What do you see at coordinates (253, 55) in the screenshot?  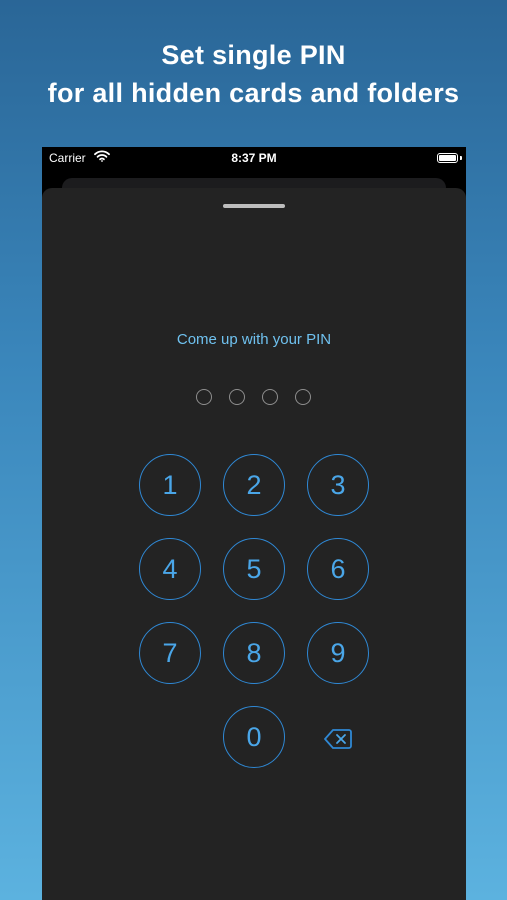 I see `promo-line-1: Set single PIN` at bounding box center [253, 55].